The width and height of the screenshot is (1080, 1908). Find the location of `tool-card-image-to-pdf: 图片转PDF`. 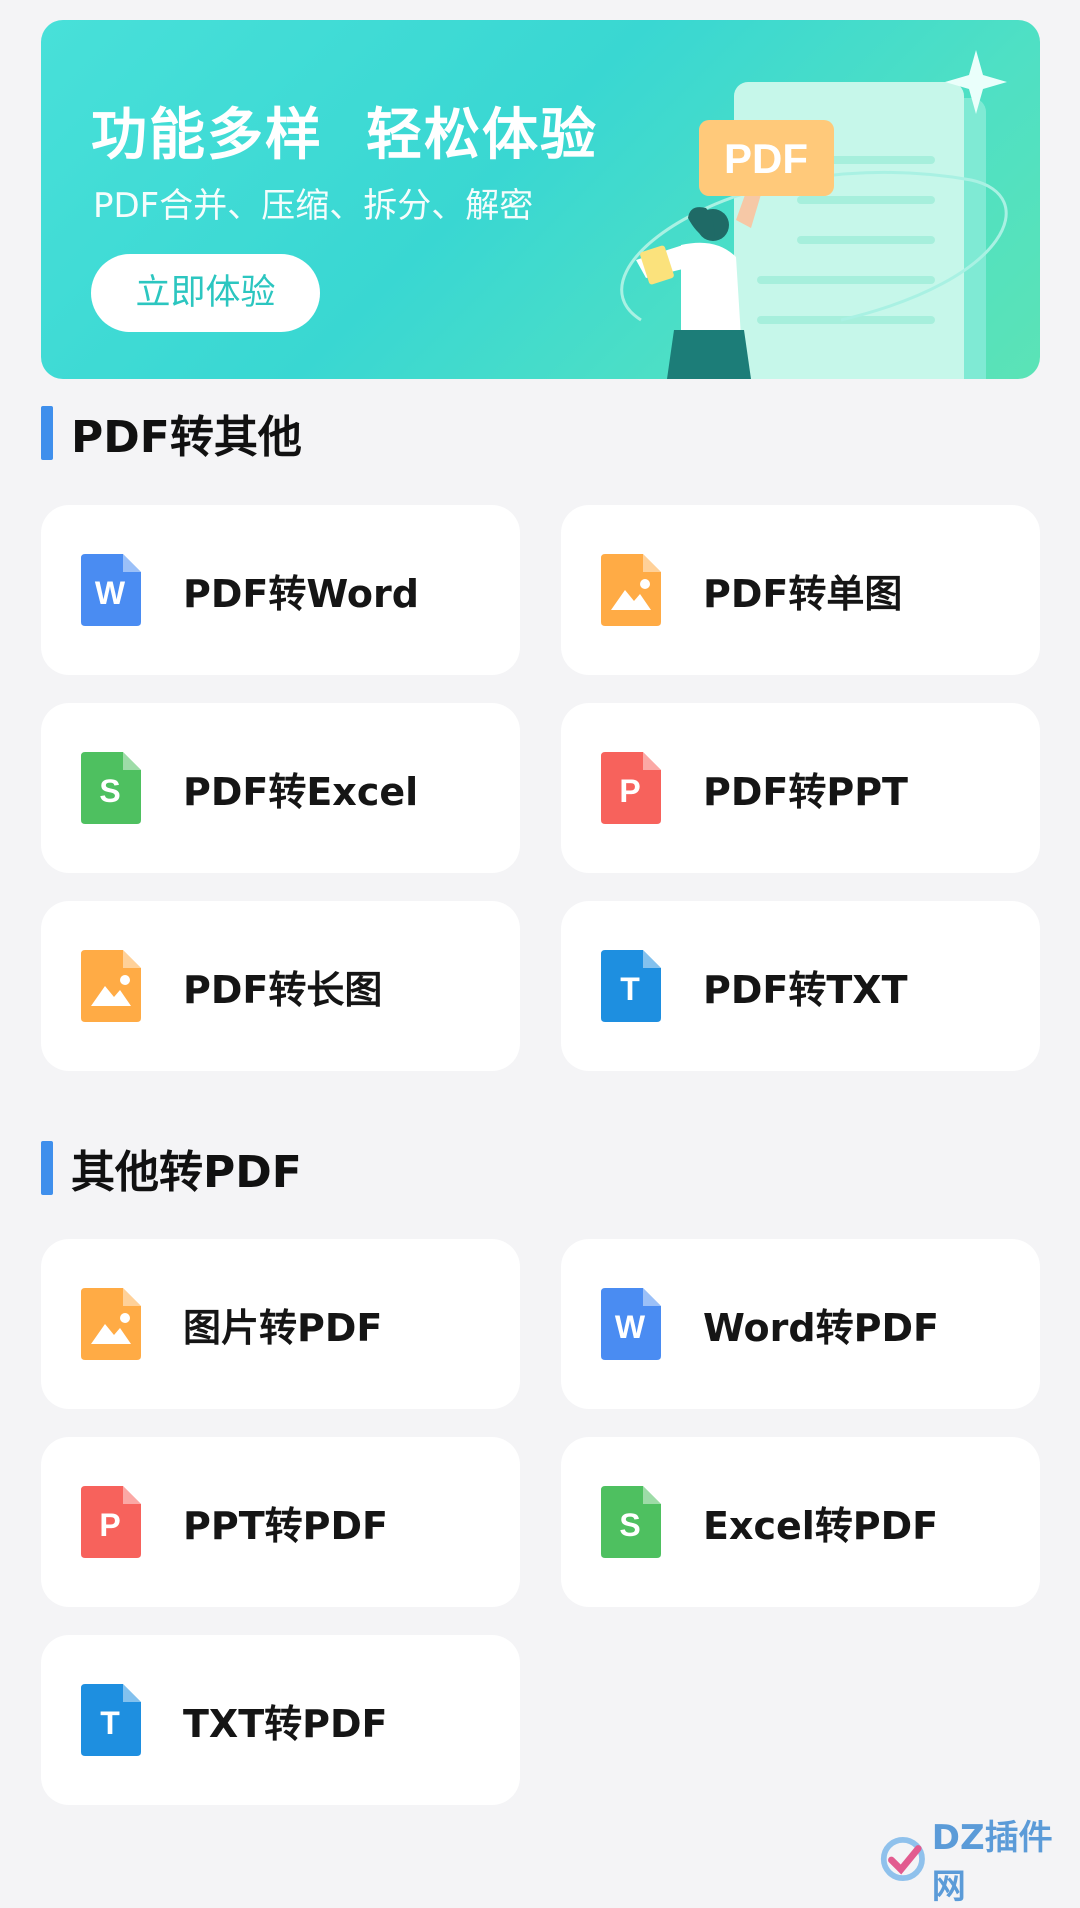

tool-card-image-to-pdf: 图片转PDF is located at coordinates (280, 1324).